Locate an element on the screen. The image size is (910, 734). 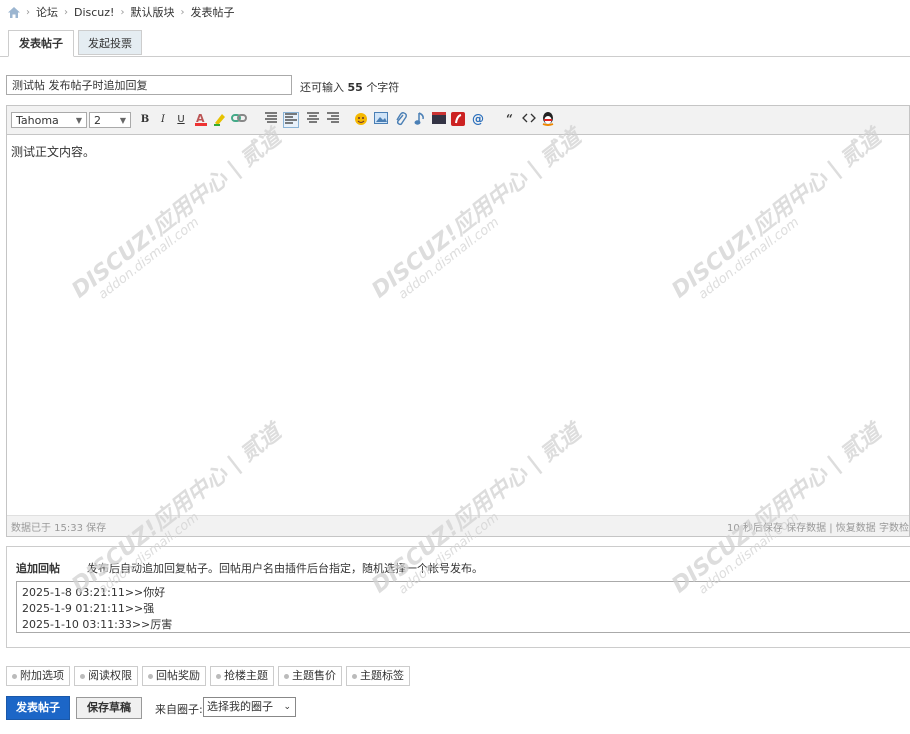
breadcrumb-forum: 论坛 is located at coordinates (47, 12).